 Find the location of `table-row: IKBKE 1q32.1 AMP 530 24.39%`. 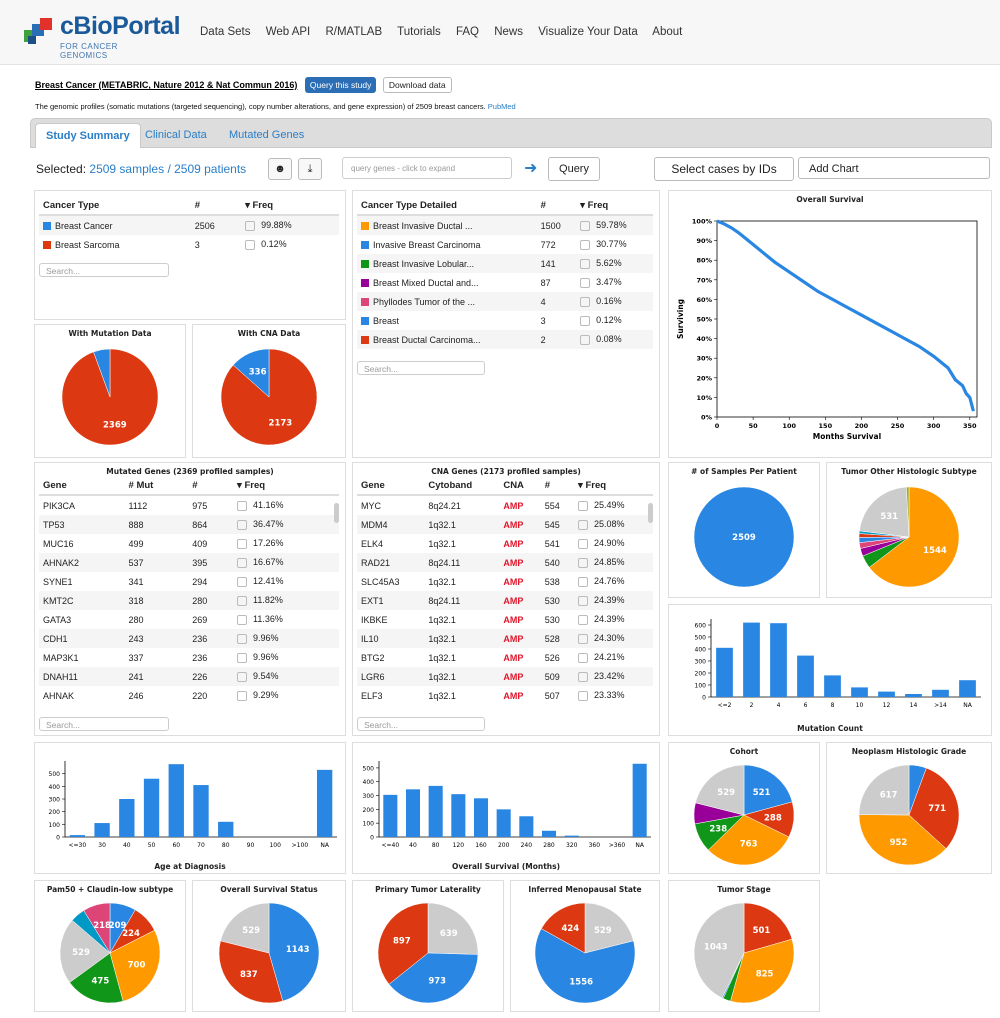

table-row: IKBKE 1q32.1 AMP 530 24.39% is located at coordinates (505, 619).